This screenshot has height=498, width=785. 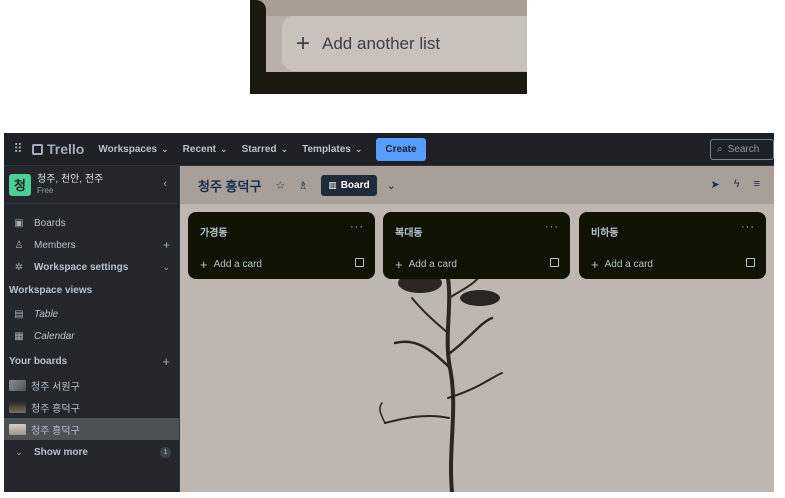 I want to click on board-icon: ▣, so click(x=19, y=223).